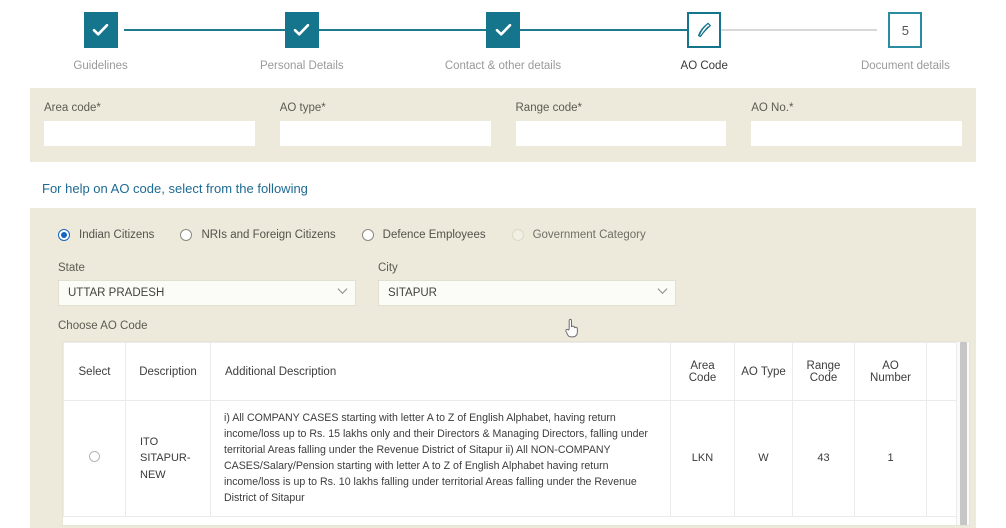  Describe the element at coordinates (856, 133) in the screenshot. I see `ao-no-input` at that location.